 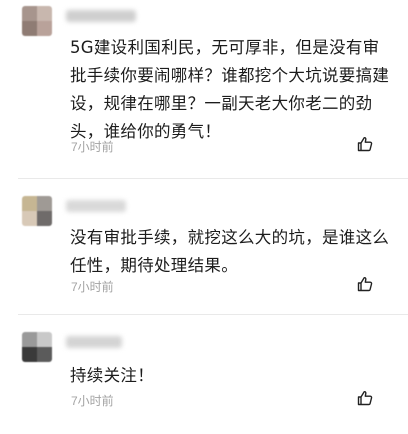 What do you see at coordinates (112, 375) in the screenshot?
I see `comment-text: 持续关注！` at bounding box center [112, 375].